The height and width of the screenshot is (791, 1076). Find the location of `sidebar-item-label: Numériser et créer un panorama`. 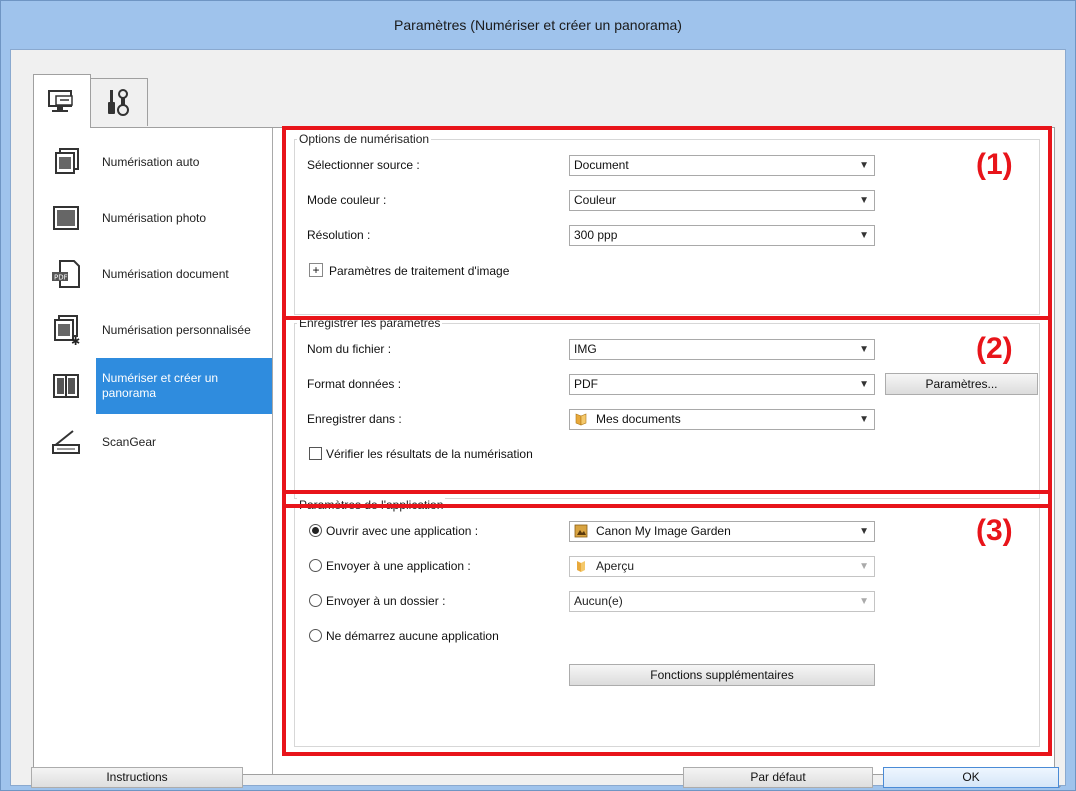

sidebar-item-label: Numériser et créer un panorama is located at coordinates (184, 386).